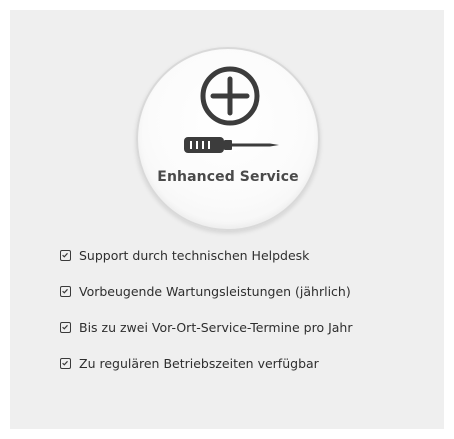 Image resolution: width=454 pixels, height=439 pixels. I want to click on service-title: Enhanced Service, so click(228, 177).